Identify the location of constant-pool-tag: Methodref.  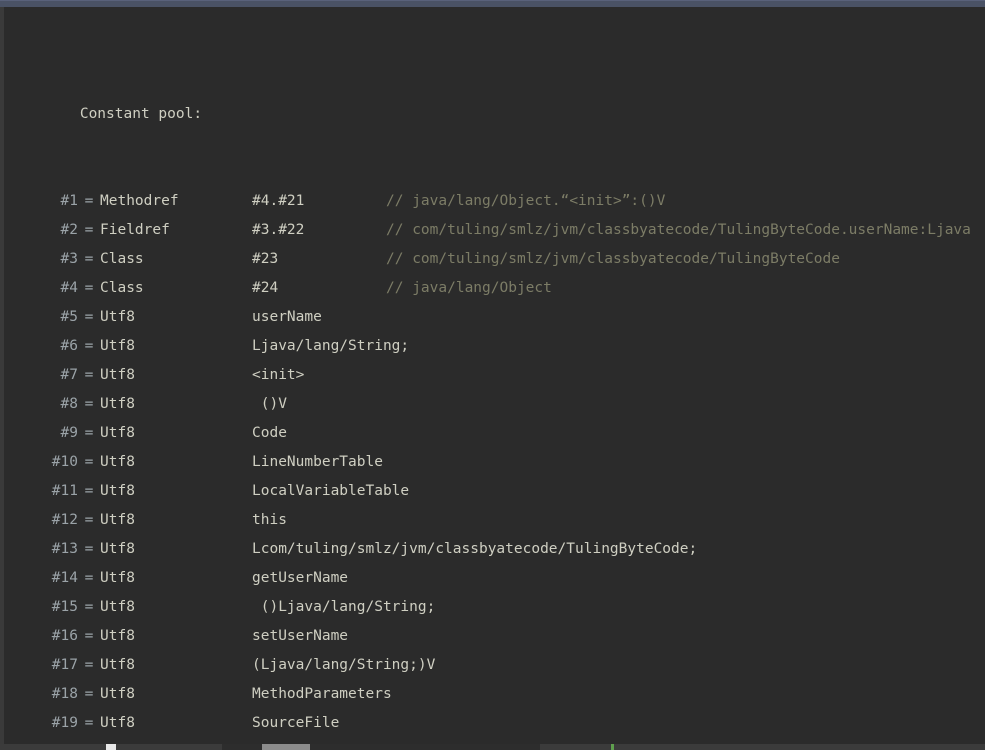
(139, 201).